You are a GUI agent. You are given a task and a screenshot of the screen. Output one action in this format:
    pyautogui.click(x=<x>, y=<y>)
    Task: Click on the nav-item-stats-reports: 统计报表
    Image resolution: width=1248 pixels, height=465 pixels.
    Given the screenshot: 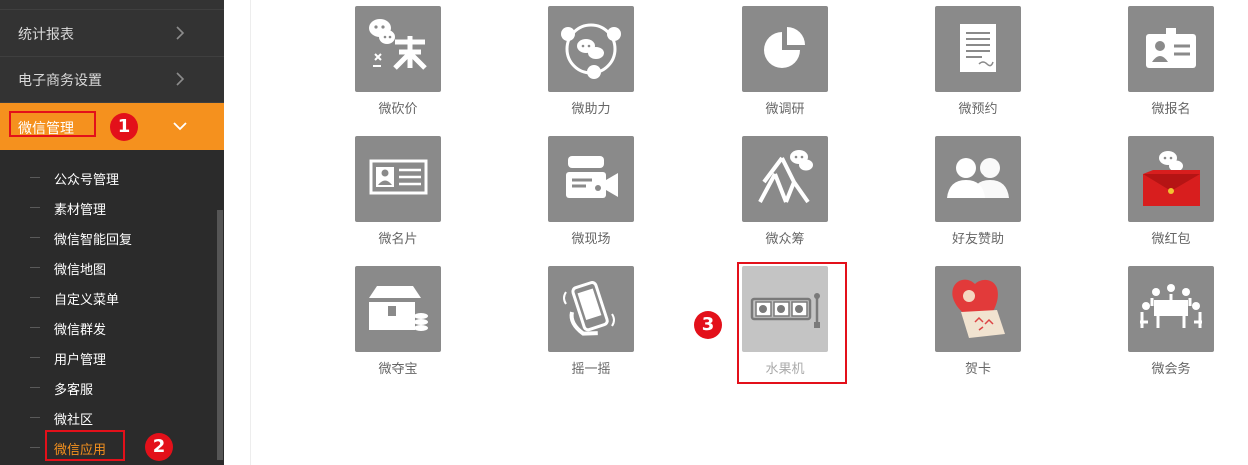 What is the action you would take?
    pyautogui.click(x=112, y=34)
    